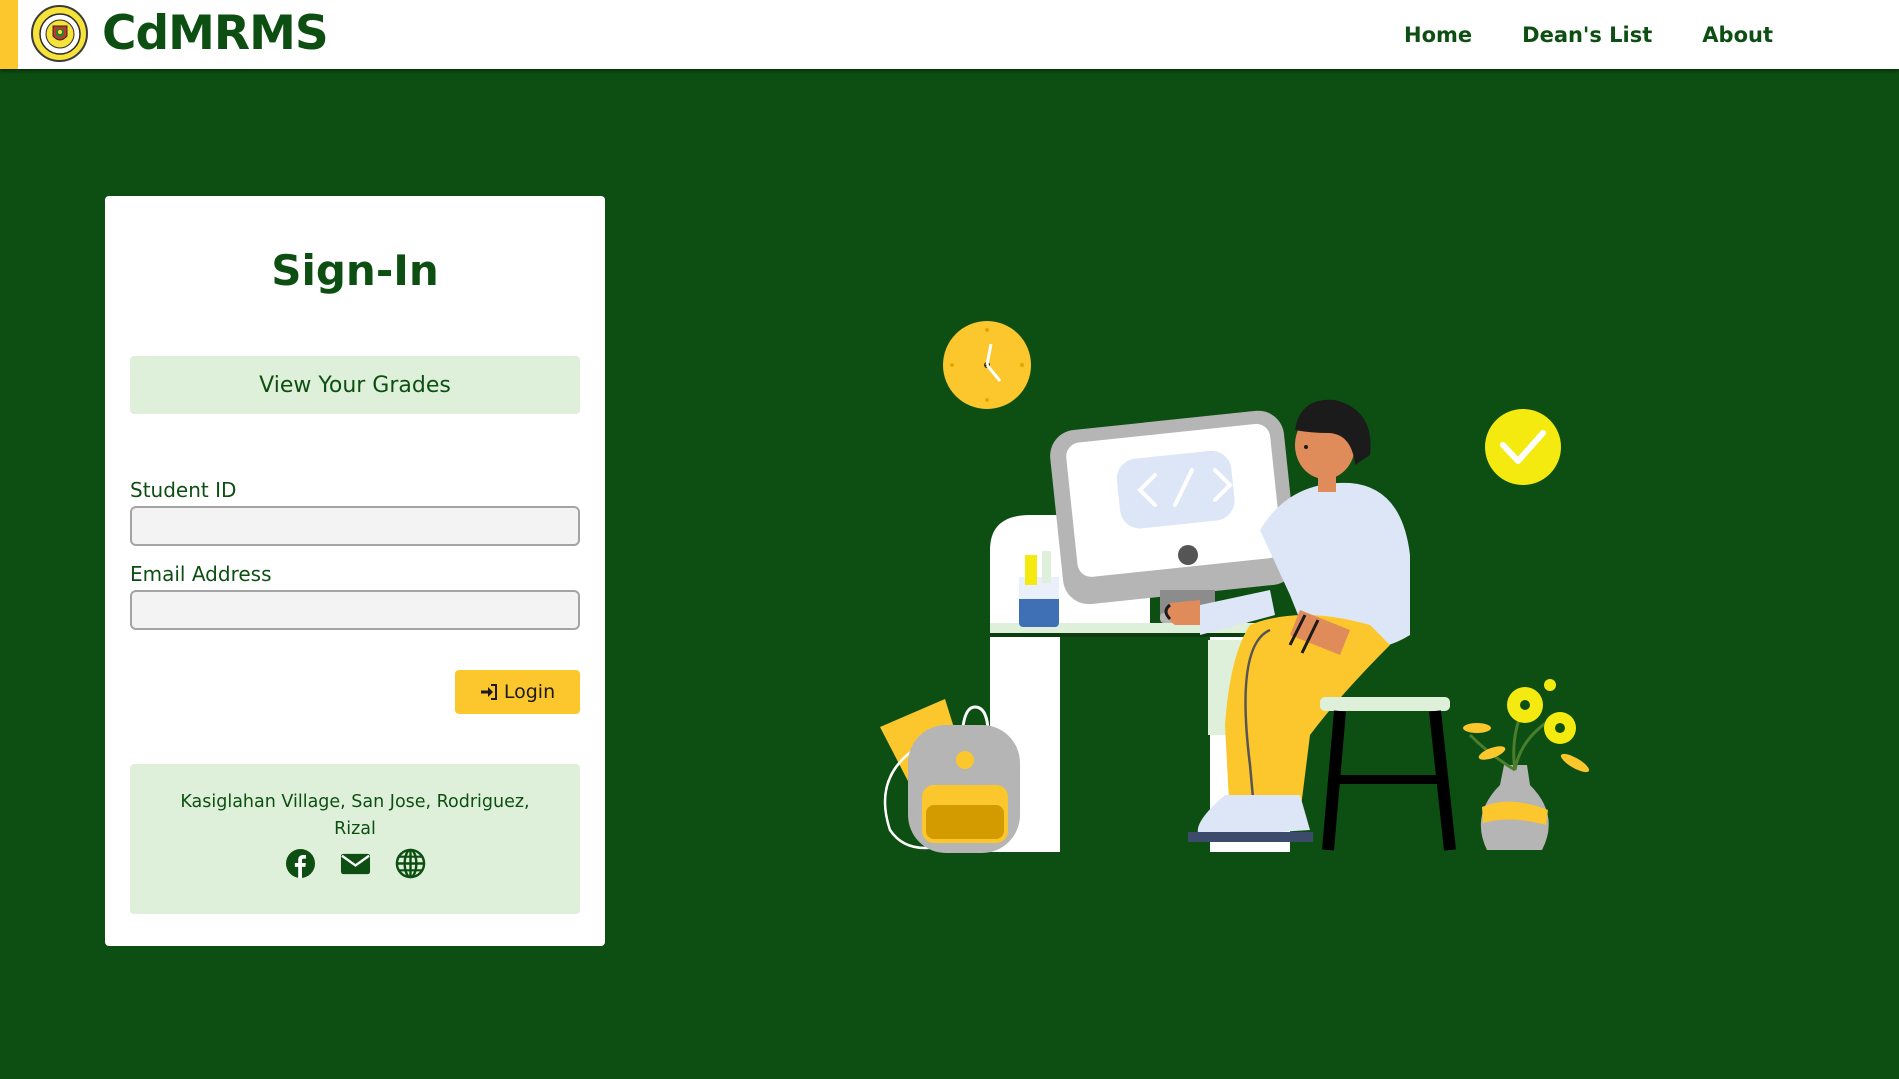  Describe the element at coordinates (987, 365) in the screenshot. I see `clock-icon` at that location.